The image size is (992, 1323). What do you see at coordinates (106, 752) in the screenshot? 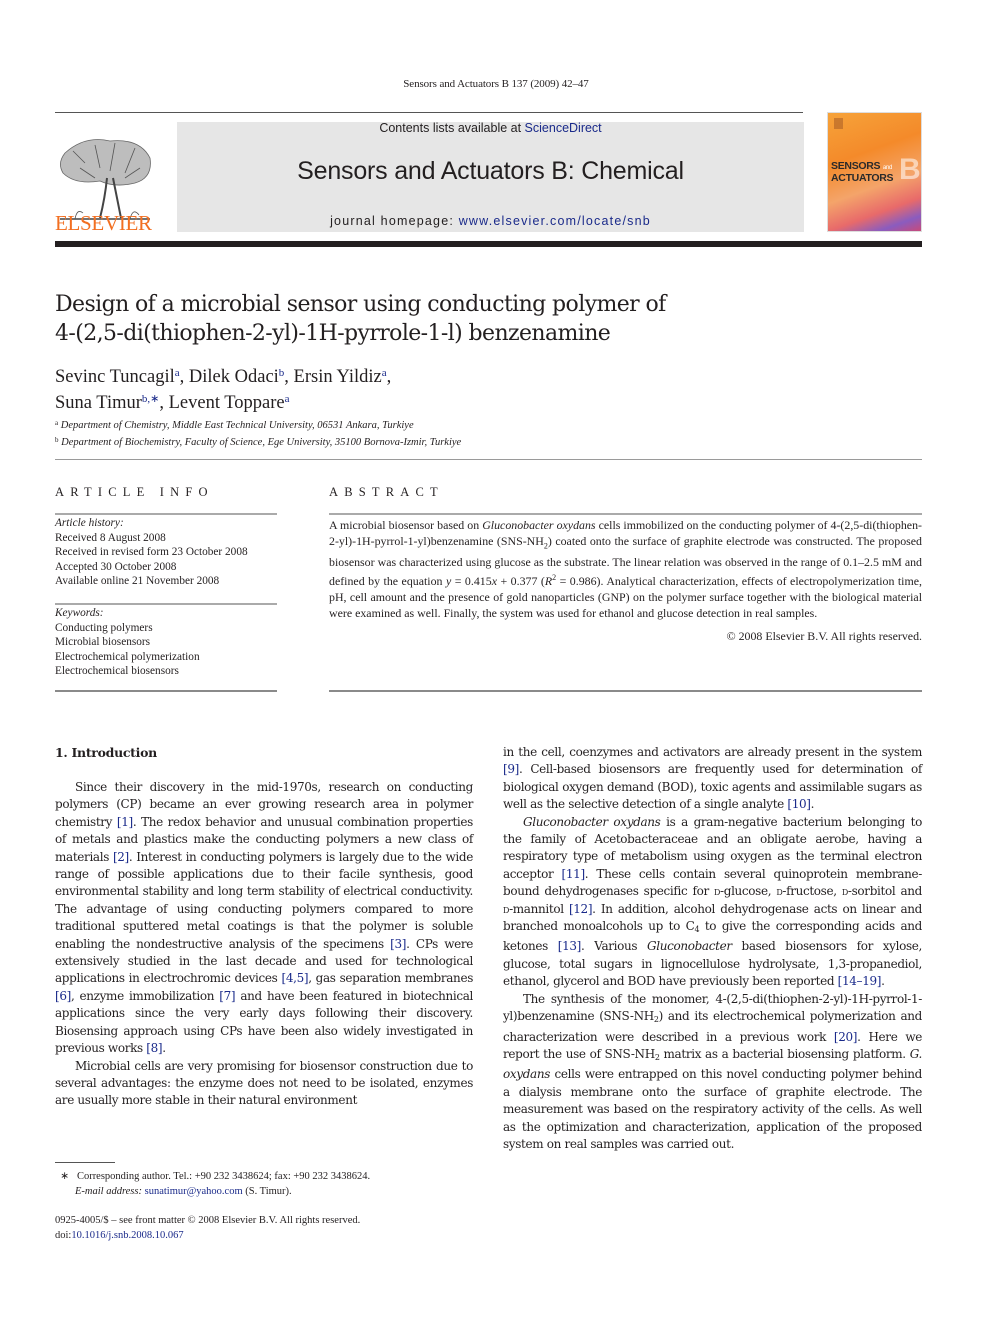
I see `section-title-introduction: 1. Introduction` at bounding box center [106, 752].